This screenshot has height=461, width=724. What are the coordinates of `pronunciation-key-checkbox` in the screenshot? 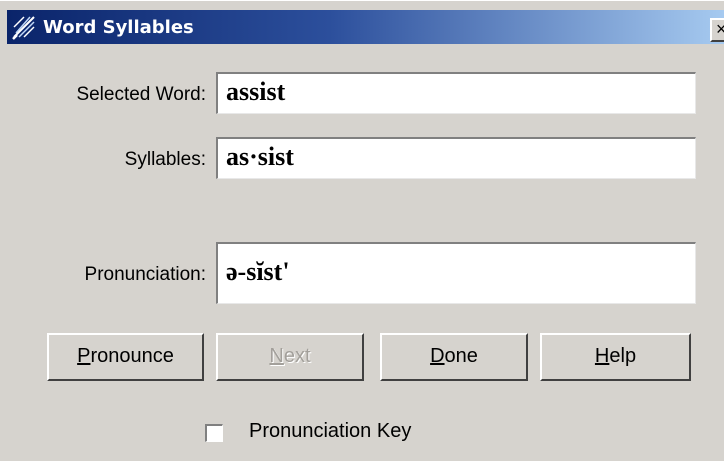 It's located at (214, 433).